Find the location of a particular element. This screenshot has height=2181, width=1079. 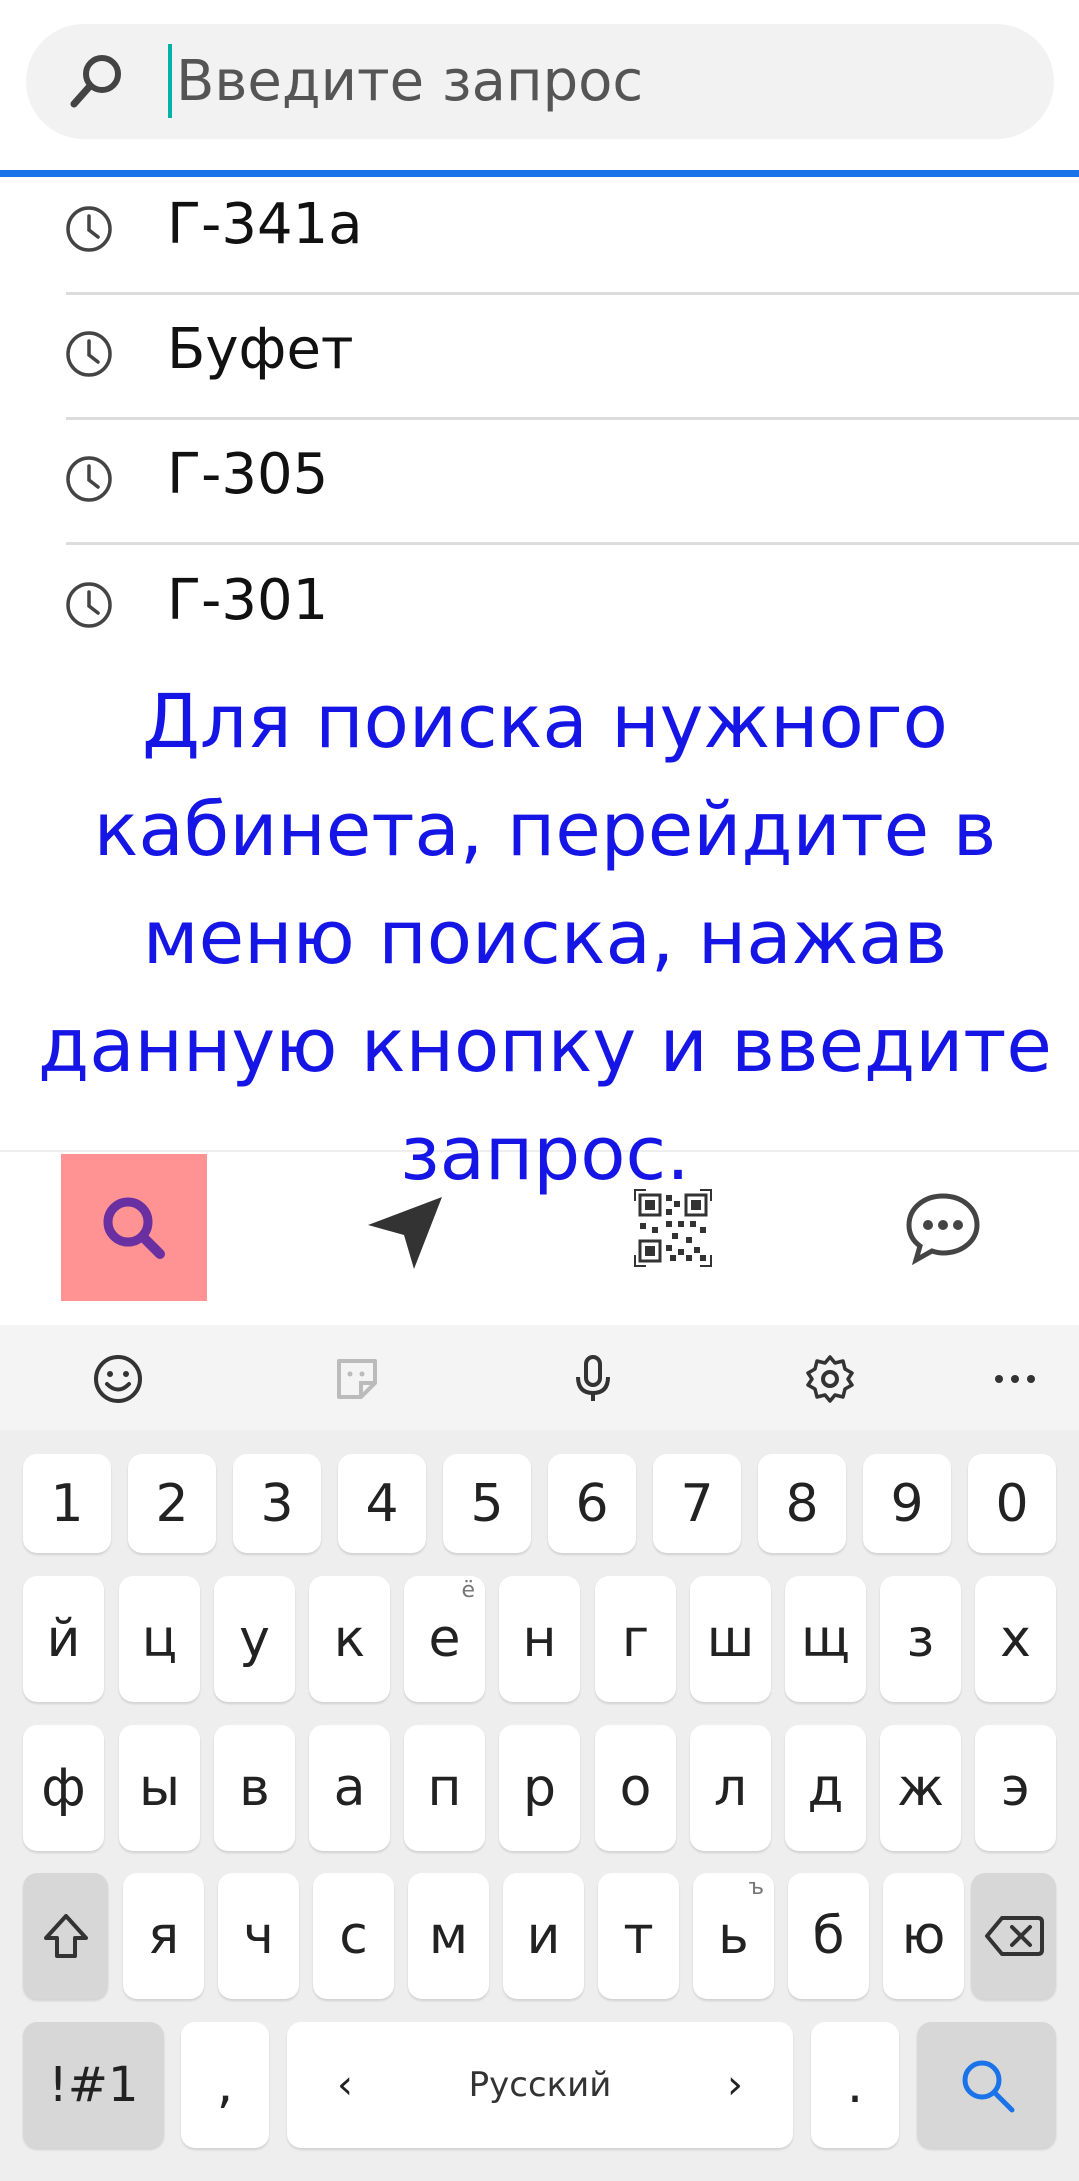

key-label: 2 is located at coordinates (172, 1503).